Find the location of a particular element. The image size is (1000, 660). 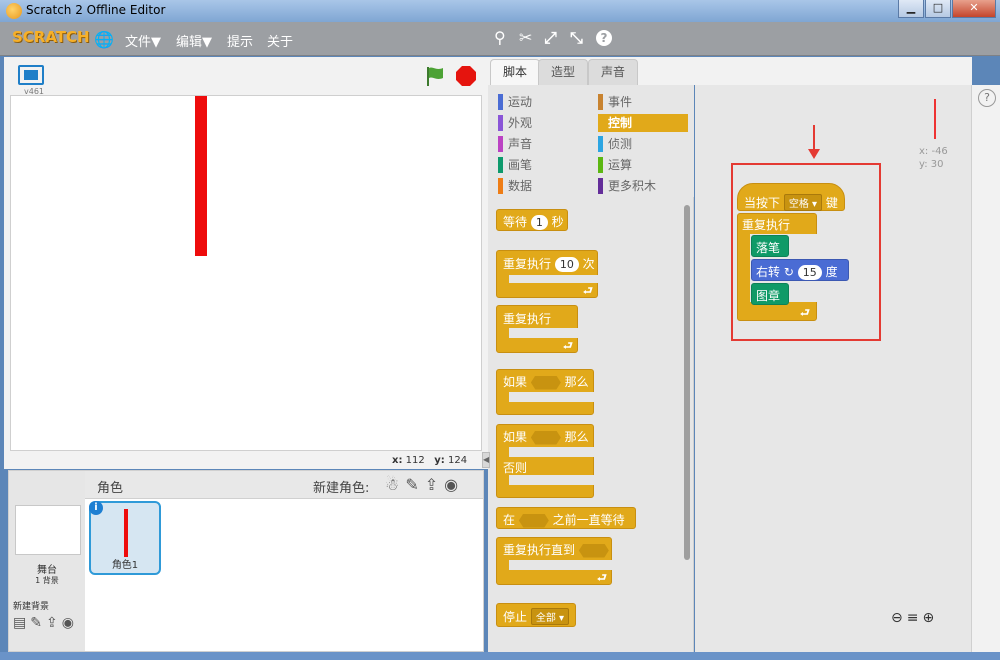

shrink-icon: ⤡ is located at coordinates (576, 38).